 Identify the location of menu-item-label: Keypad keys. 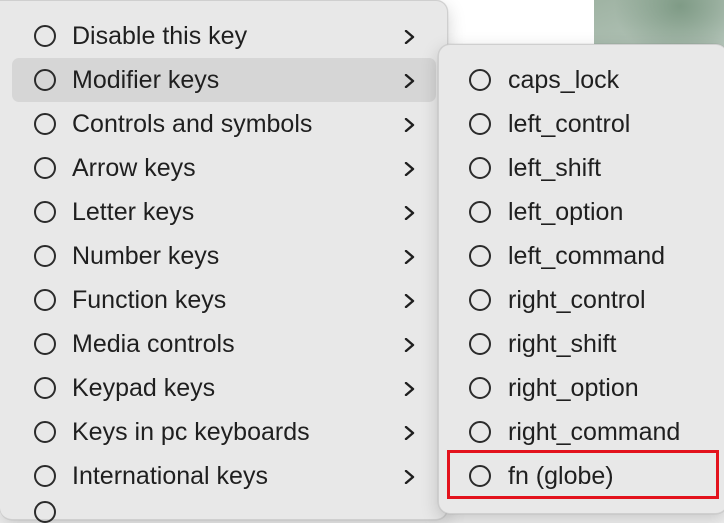
(144, 388).